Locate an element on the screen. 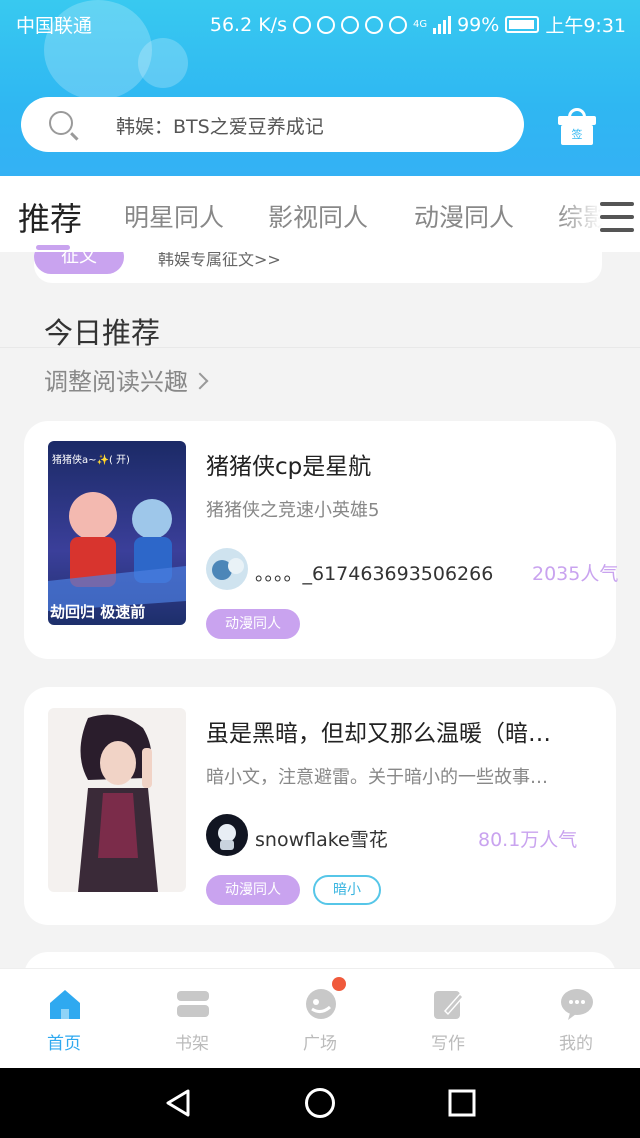 Image resolution: width=640 pixels, height=1138 pixels. contest-tag: 征文 is located at coordinates (79, 263).